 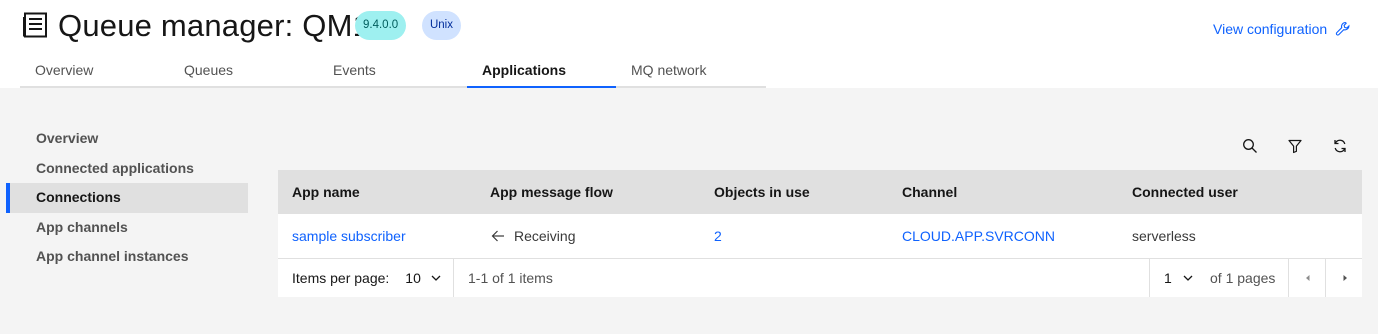 I want to click on sidenav-item-app-channels: App channels, so click(x=127, y=228).